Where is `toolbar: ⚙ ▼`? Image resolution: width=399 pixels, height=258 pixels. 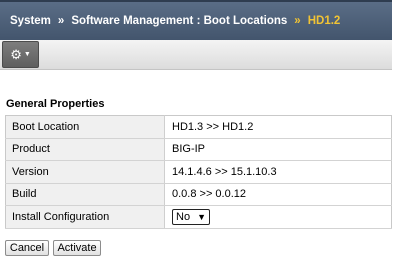
toolbar: ⚙ ▼ is located at coordinates (196, 55).